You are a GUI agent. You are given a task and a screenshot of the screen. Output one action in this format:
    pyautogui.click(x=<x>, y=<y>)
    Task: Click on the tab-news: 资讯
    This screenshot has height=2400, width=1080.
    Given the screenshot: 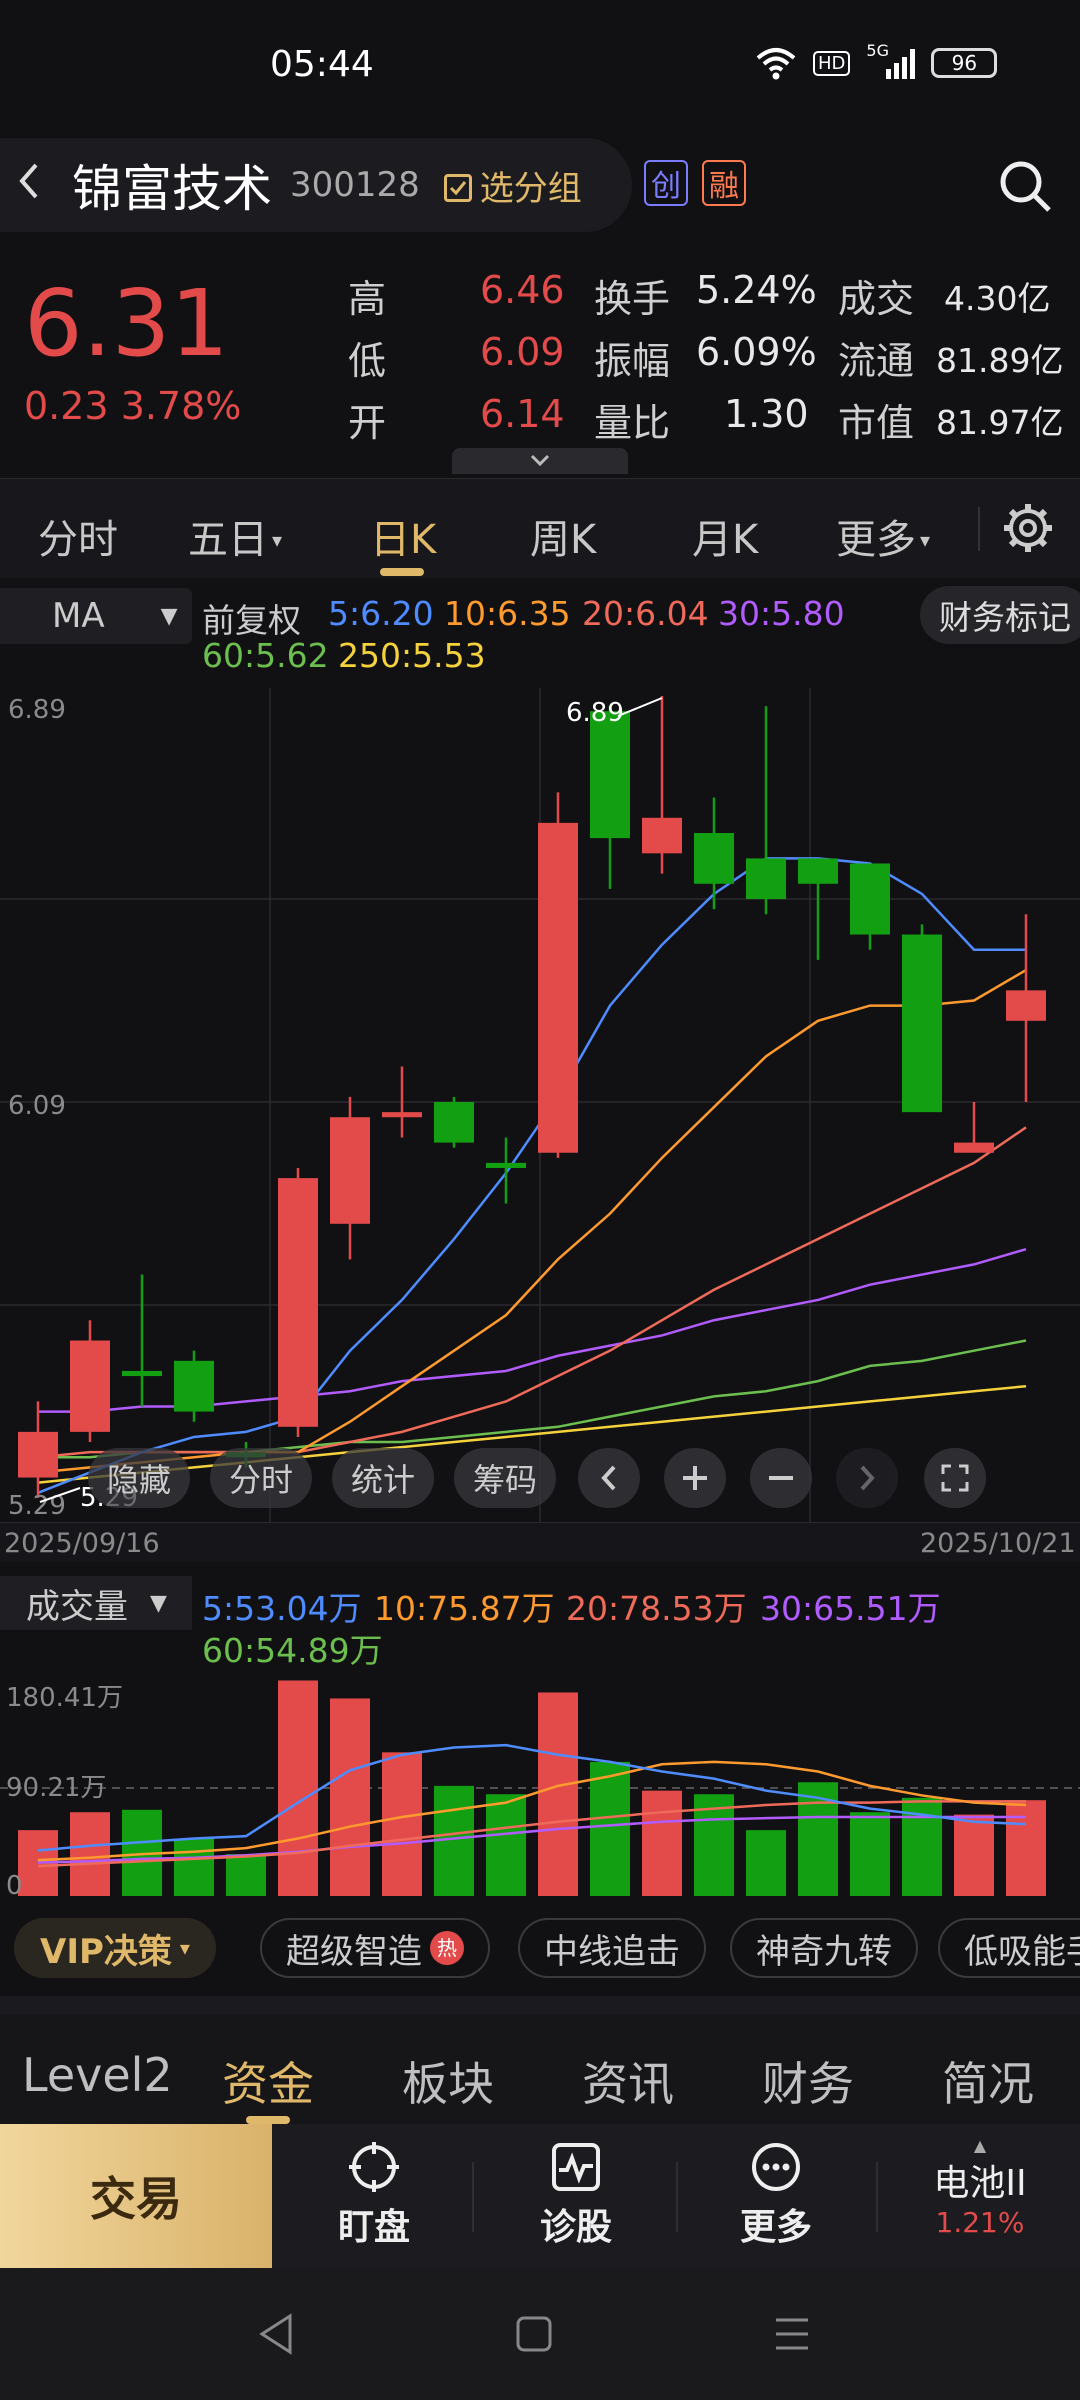 What is the action you would take?
    pyautogui.click(x=628, y=2081)
    